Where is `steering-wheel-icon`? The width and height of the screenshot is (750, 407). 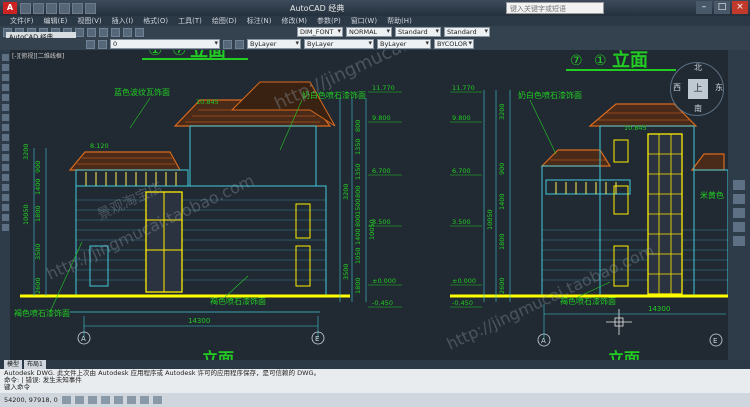
steering-wheel-icon is located at coordinates (739, 185).